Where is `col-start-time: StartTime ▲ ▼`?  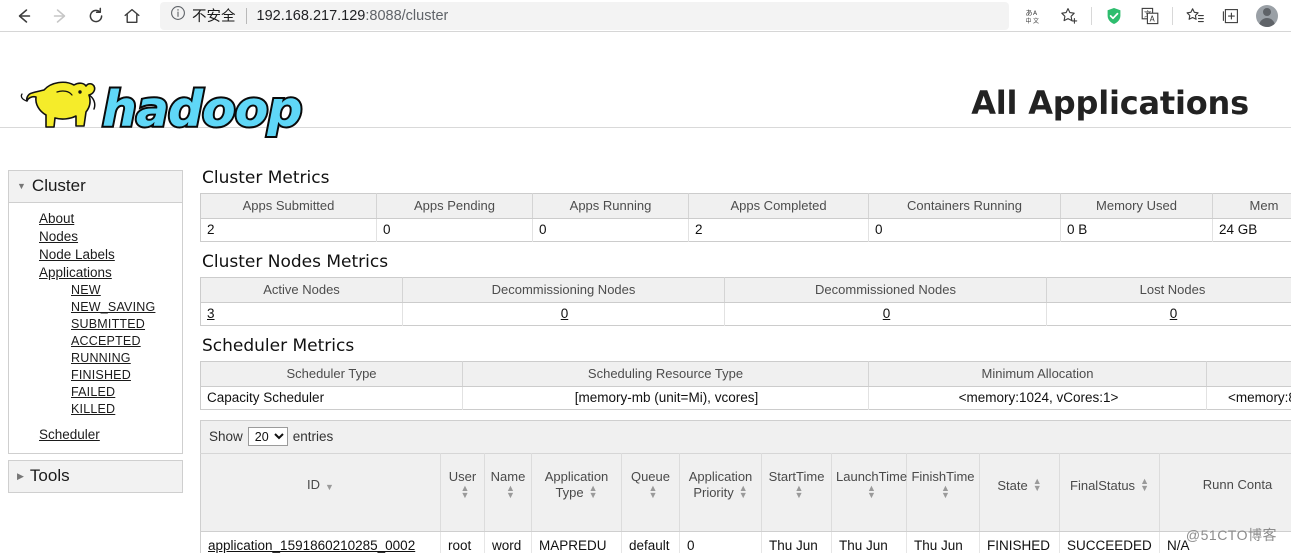 col-start-time: StartTime ▲ ▼ is located at coordinates (796, 492).